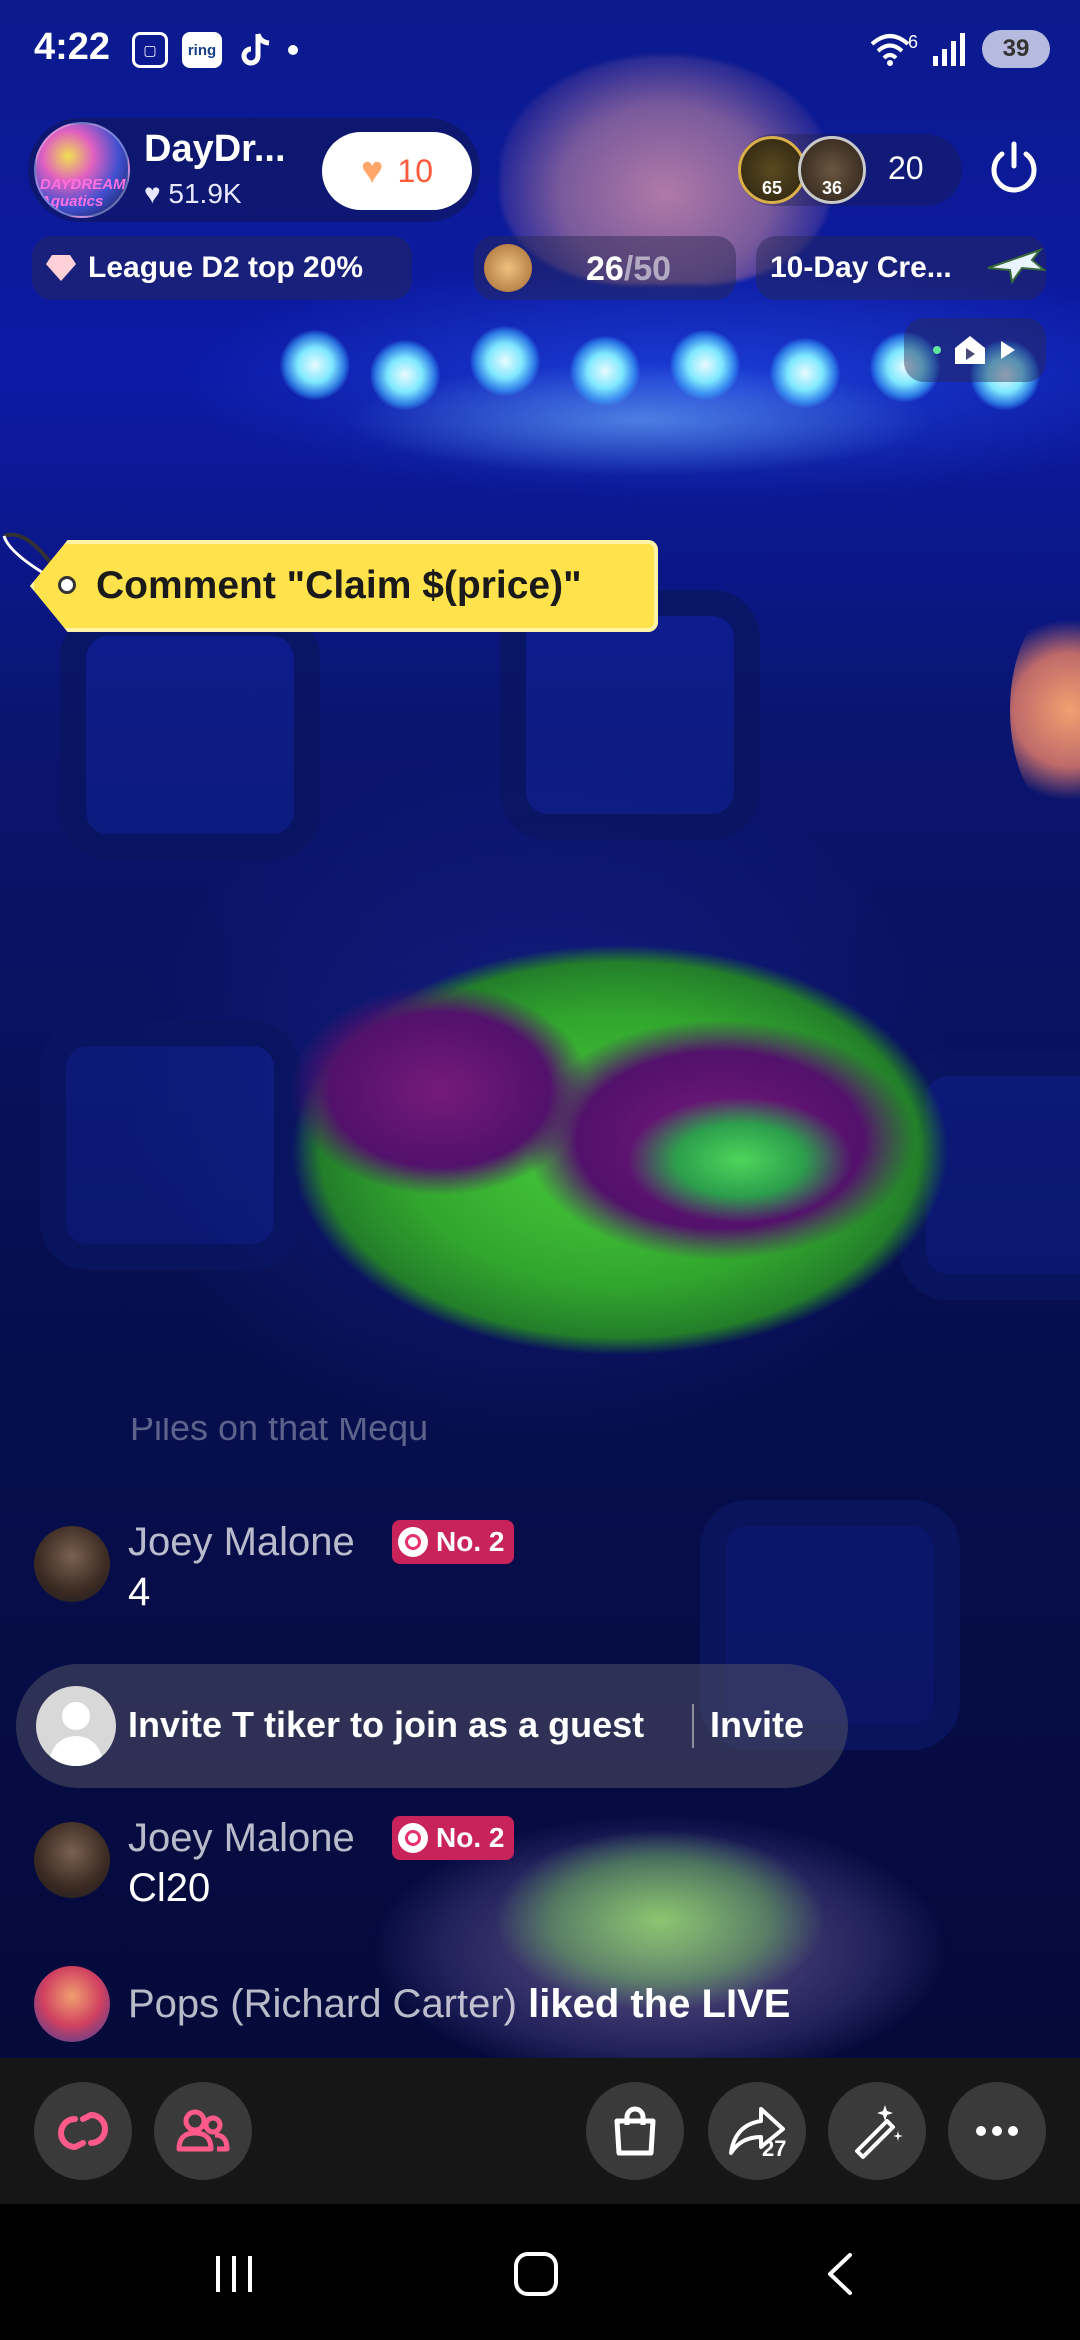  I want to click on live-mode-button, so click(975, 350).